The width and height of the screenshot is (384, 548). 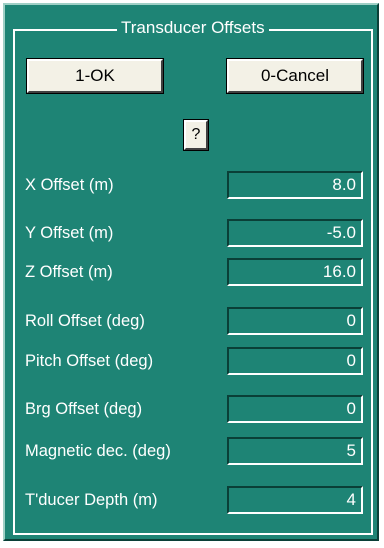 I want to click on y-offset-row: Y Offset (m), so click(x=195, y=233).